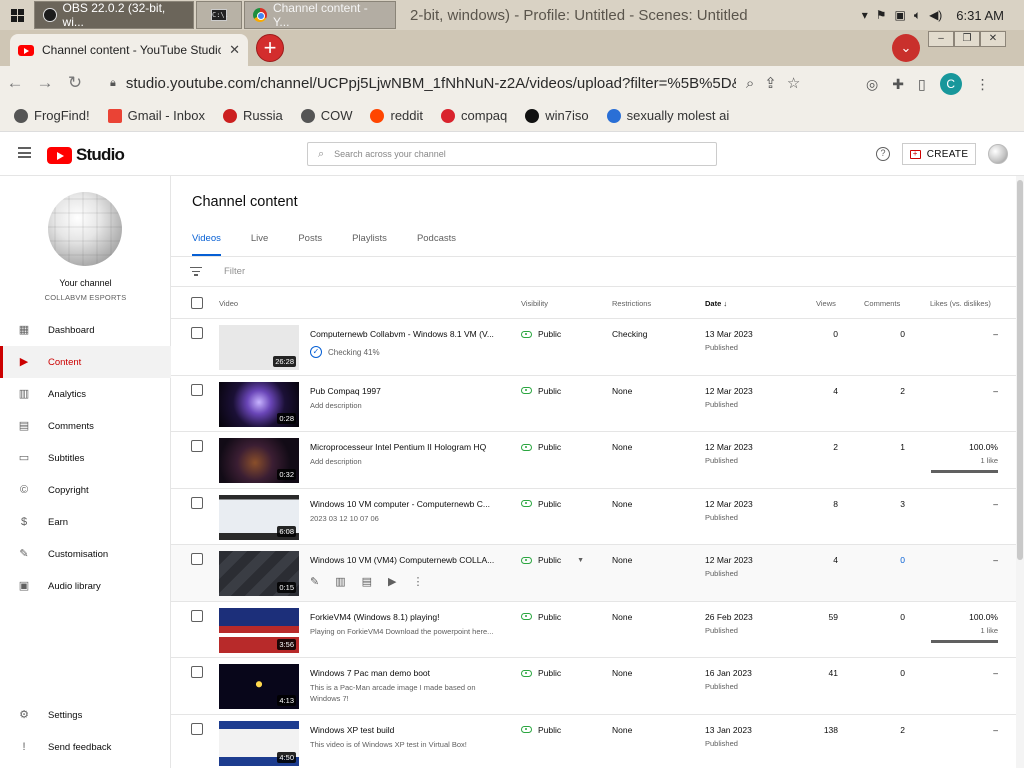 The width and height of the screenshot is (1024, 768). I want to click on share-icon: ⇪, so click(770, 83).